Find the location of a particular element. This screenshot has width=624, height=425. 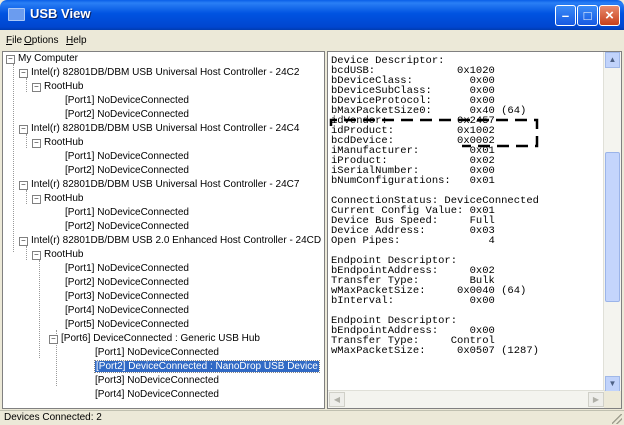

scroll-left-button: ◀ is located at coordinates (337, 399).